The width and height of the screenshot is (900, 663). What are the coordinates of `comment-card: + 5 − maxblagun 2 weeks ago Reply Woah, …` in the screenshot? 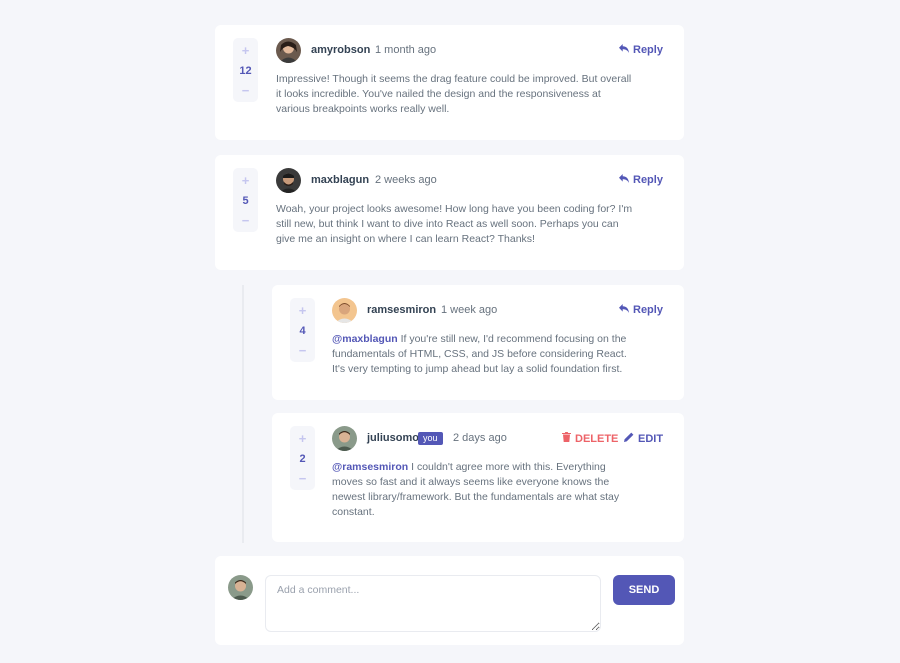 It's located at (449, 212).